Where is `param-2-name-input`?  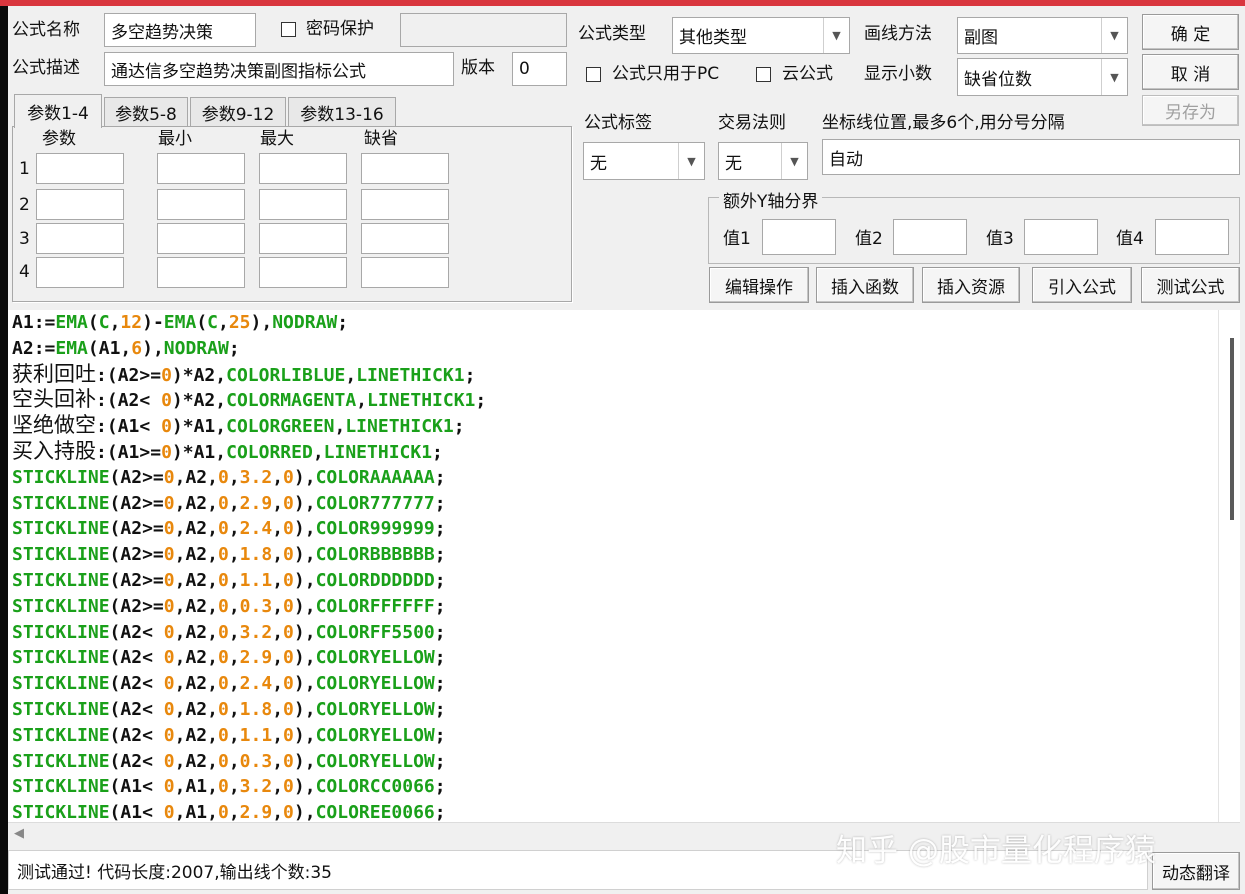 param-2-name-input is located at coordinates (80, 204).